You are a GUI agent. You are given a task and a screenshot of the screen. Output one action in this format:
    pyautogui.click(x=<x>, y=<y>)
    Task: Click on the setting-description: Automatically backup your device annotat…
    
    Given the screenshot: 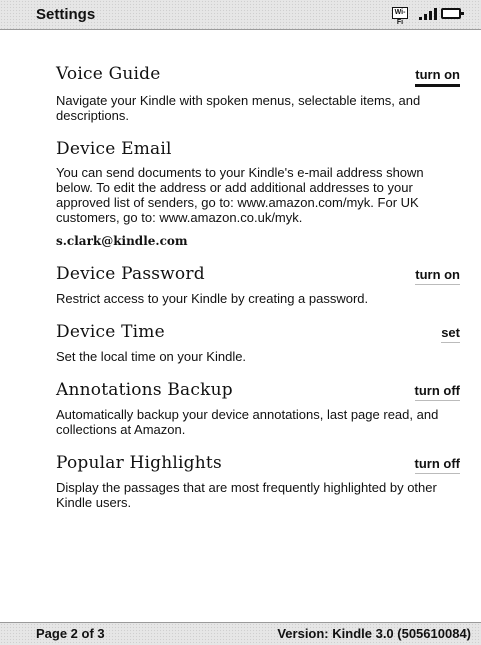 What is the action you would take?
    pyautogui.click(x=247, y=422)
    